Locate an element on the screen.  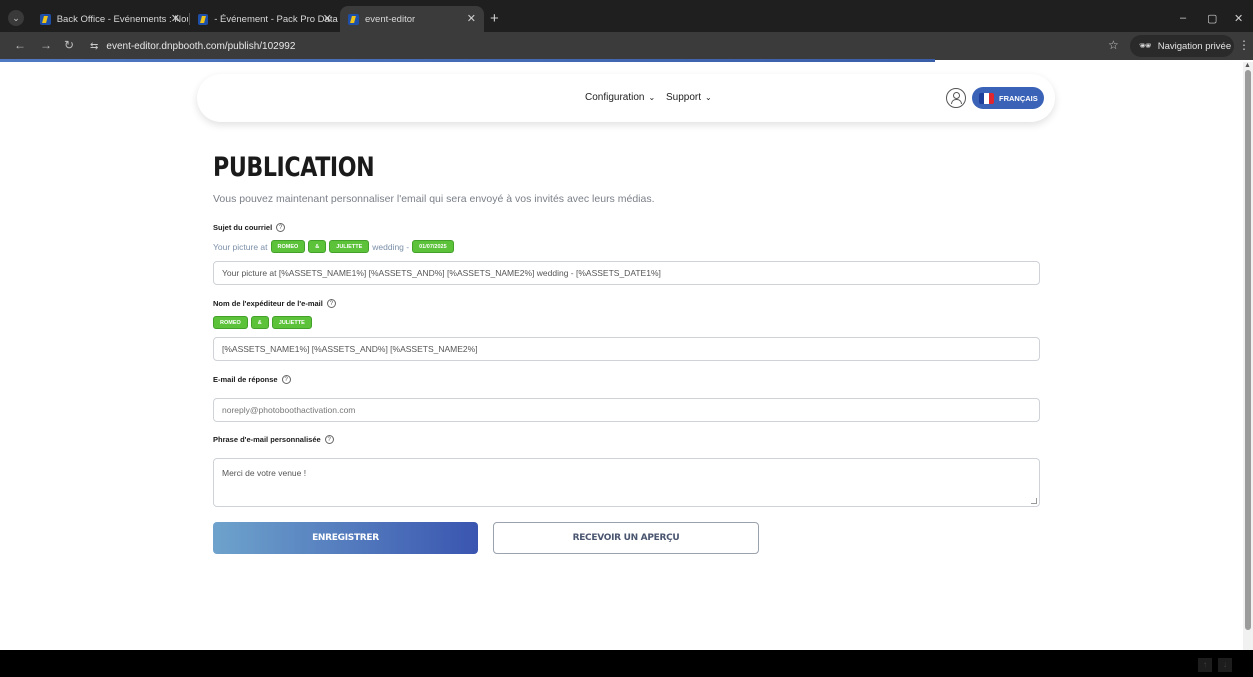
menu-support: Support ⌄ is located at coordinates (689, 97).